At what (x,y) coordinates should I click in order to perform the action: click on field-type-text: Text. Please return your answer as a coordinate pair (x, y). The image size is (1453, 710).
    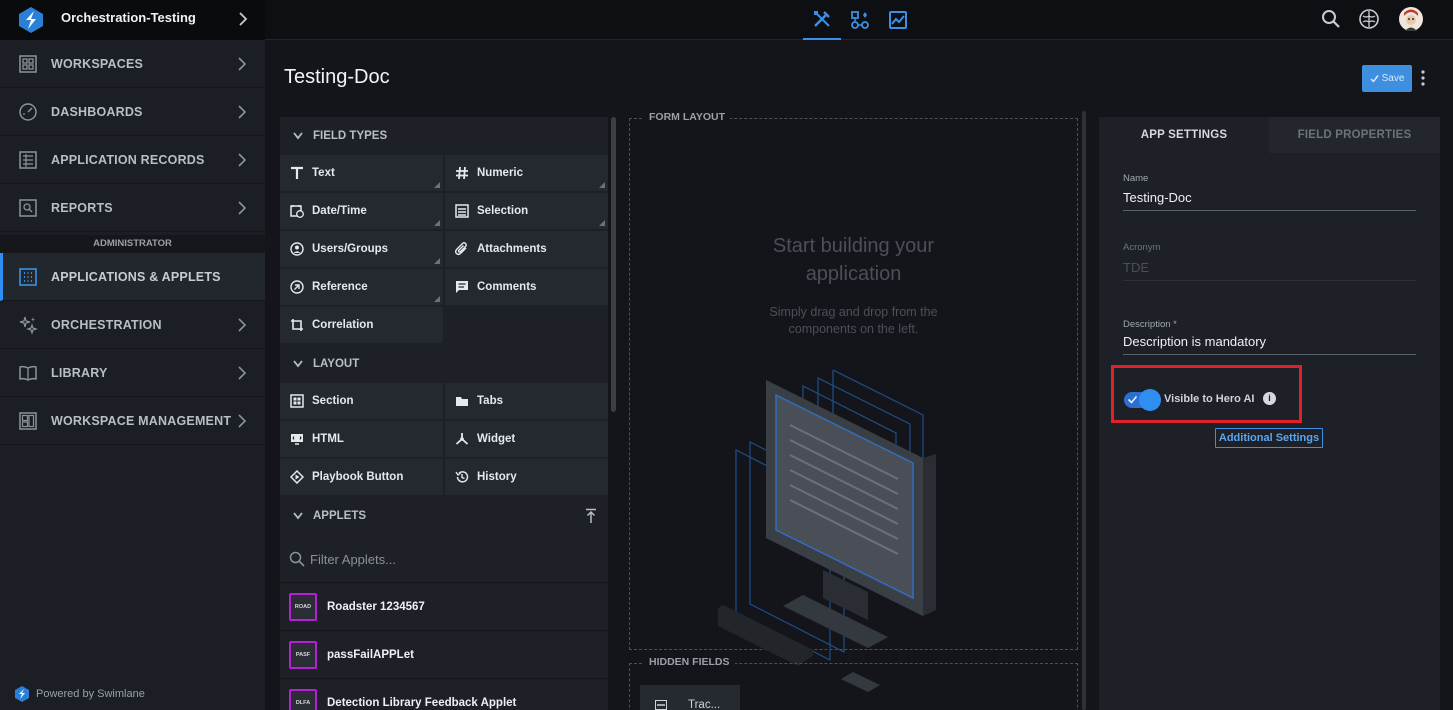
    Looking at the image, I should click on (361, 173).